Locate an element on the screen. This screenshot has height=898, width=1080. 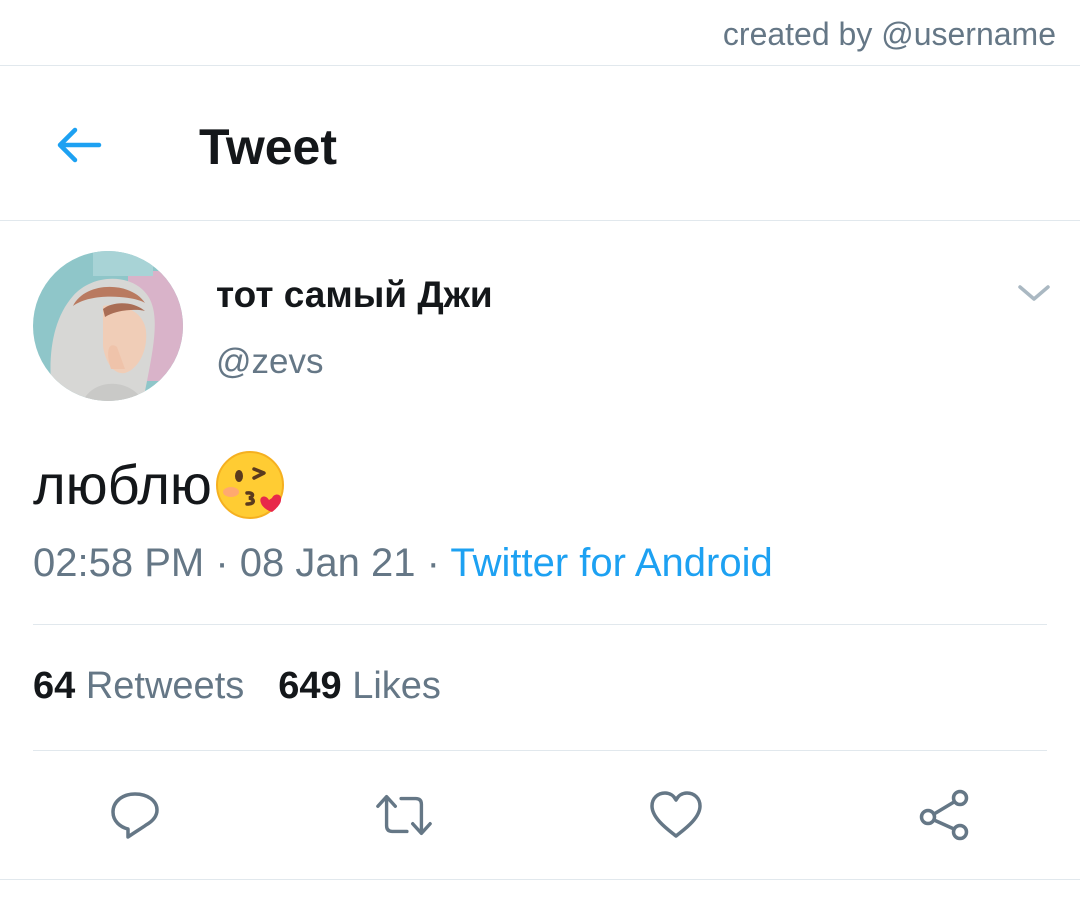
like-icon is located at coordinates (676, 814).